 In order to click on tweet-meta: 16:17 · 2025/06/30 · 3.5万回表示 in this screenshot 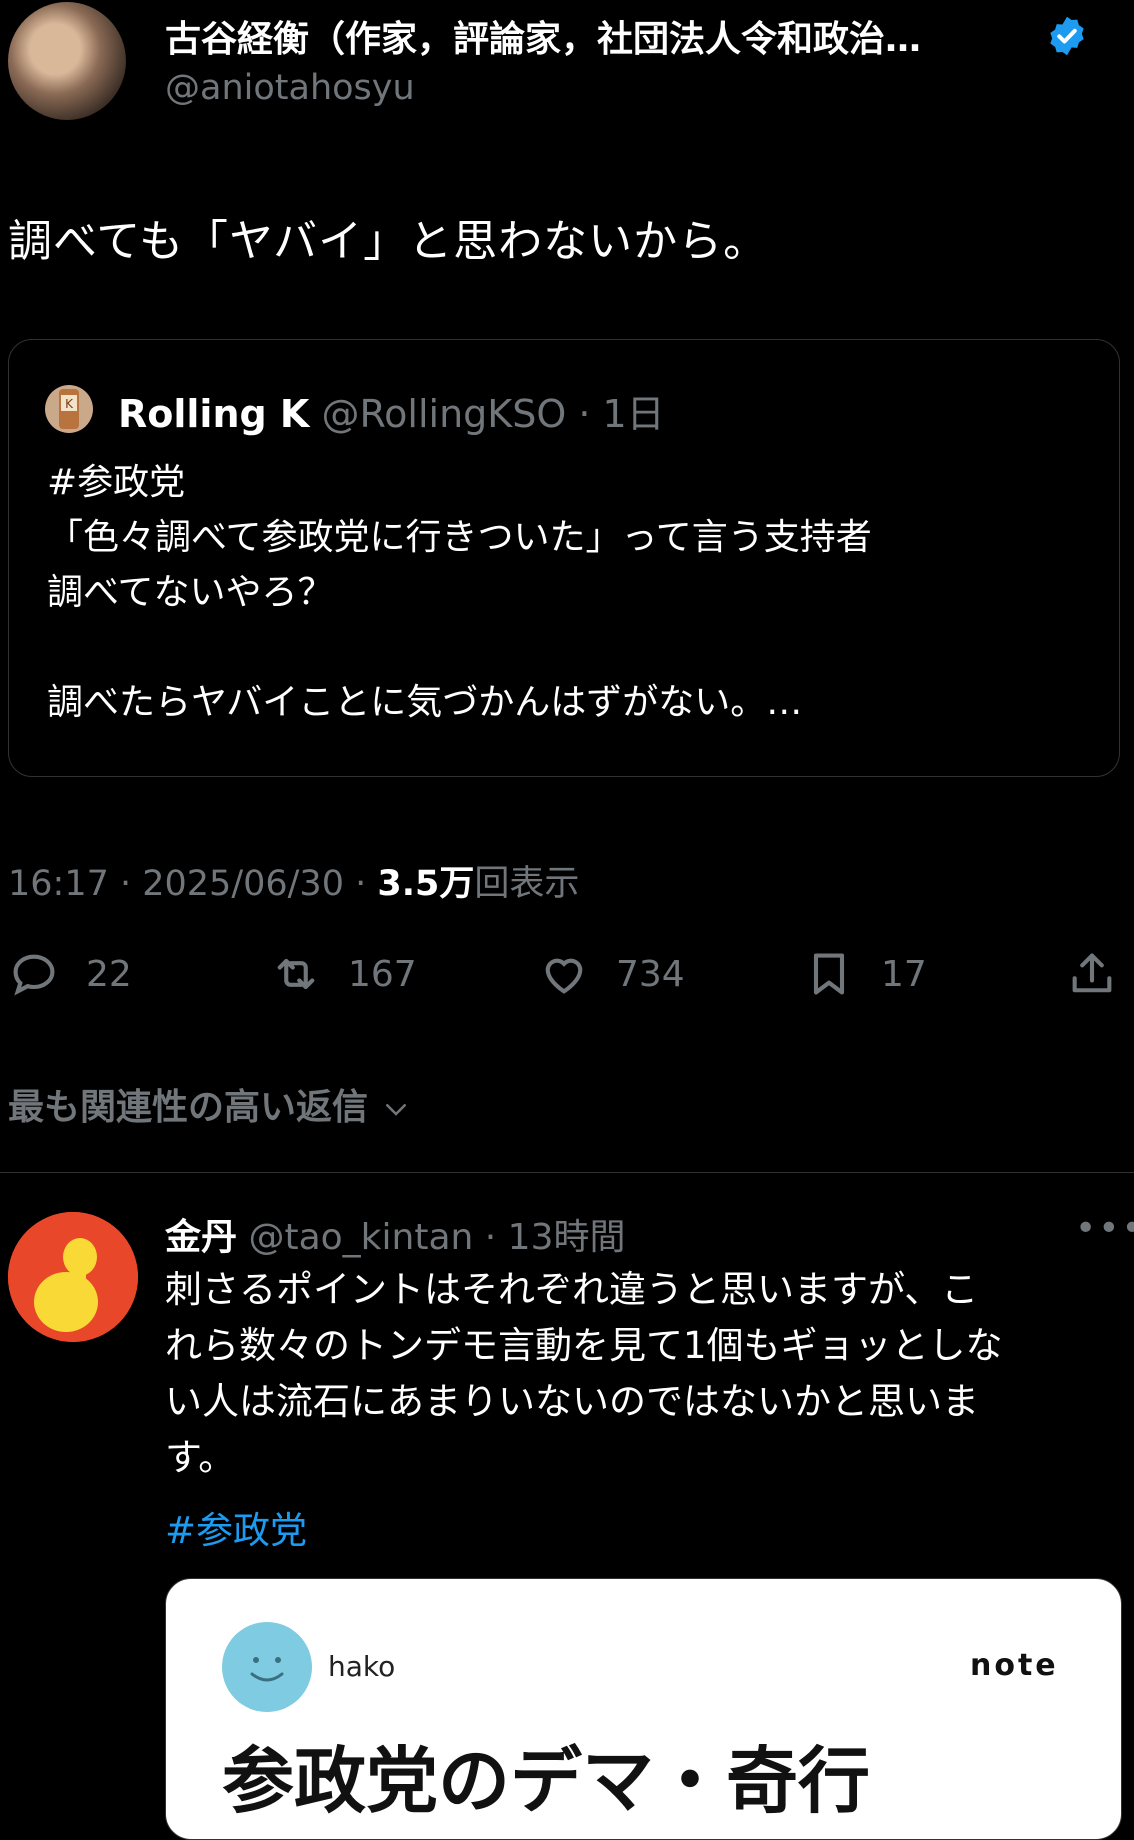, I will do `click(293, 880)`.